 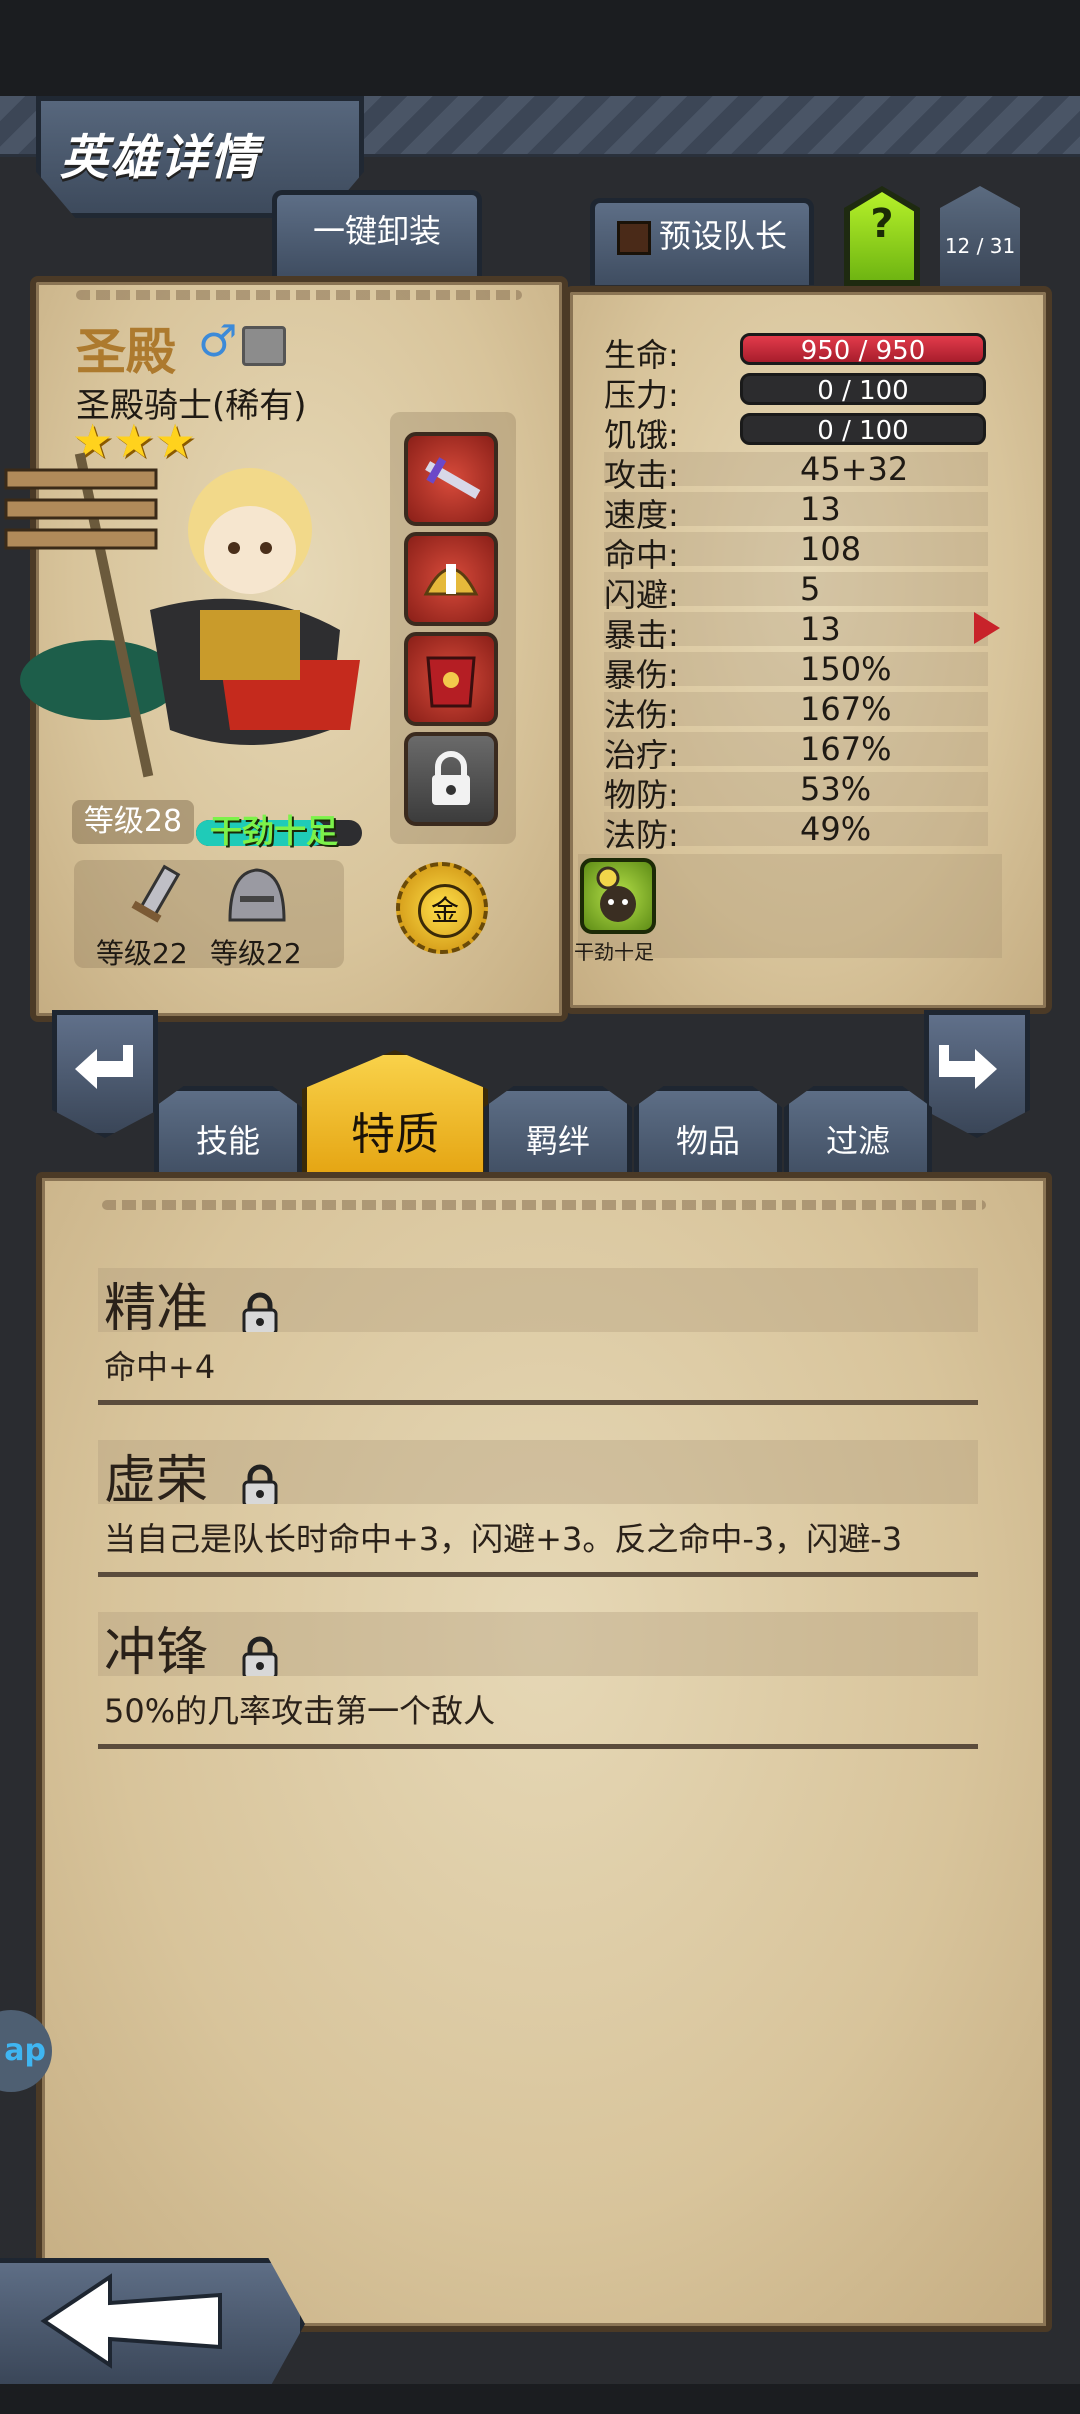 I want to click on mood-status: 干劲十足, so click(x=274, y=831).